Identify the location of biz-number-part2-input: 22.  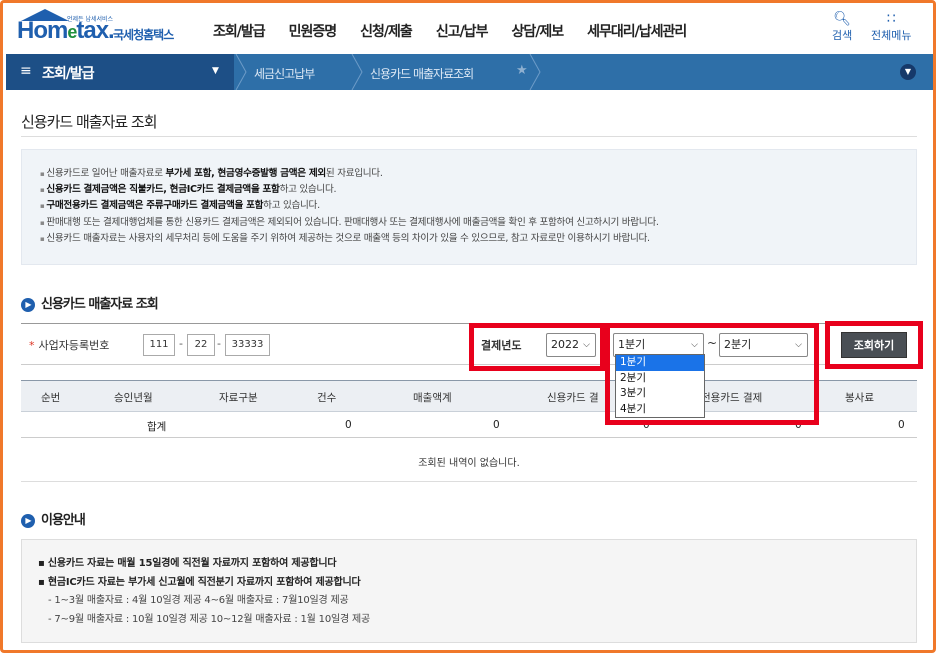
(201, 345).